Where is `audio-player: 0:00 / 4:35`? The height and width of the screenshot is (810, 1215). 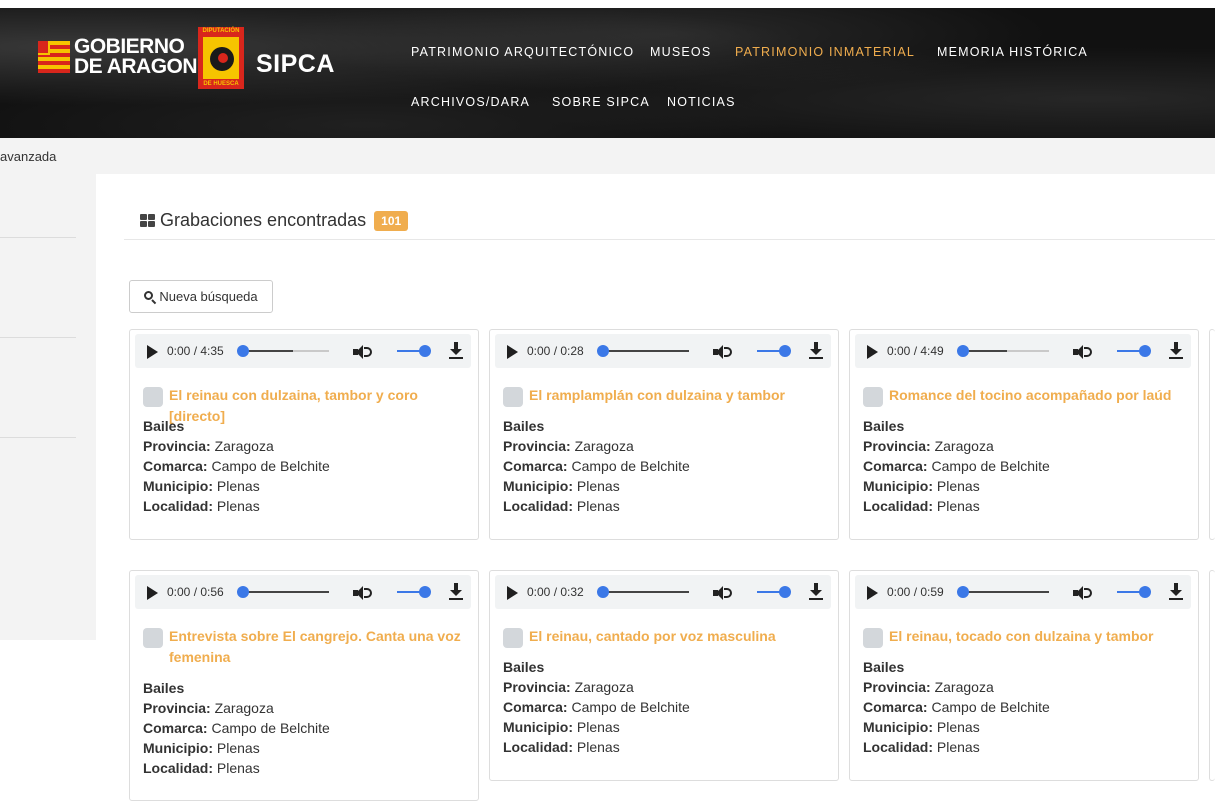
audio-player: 0:00 / 4:35 is located at coordinates (303, 351).